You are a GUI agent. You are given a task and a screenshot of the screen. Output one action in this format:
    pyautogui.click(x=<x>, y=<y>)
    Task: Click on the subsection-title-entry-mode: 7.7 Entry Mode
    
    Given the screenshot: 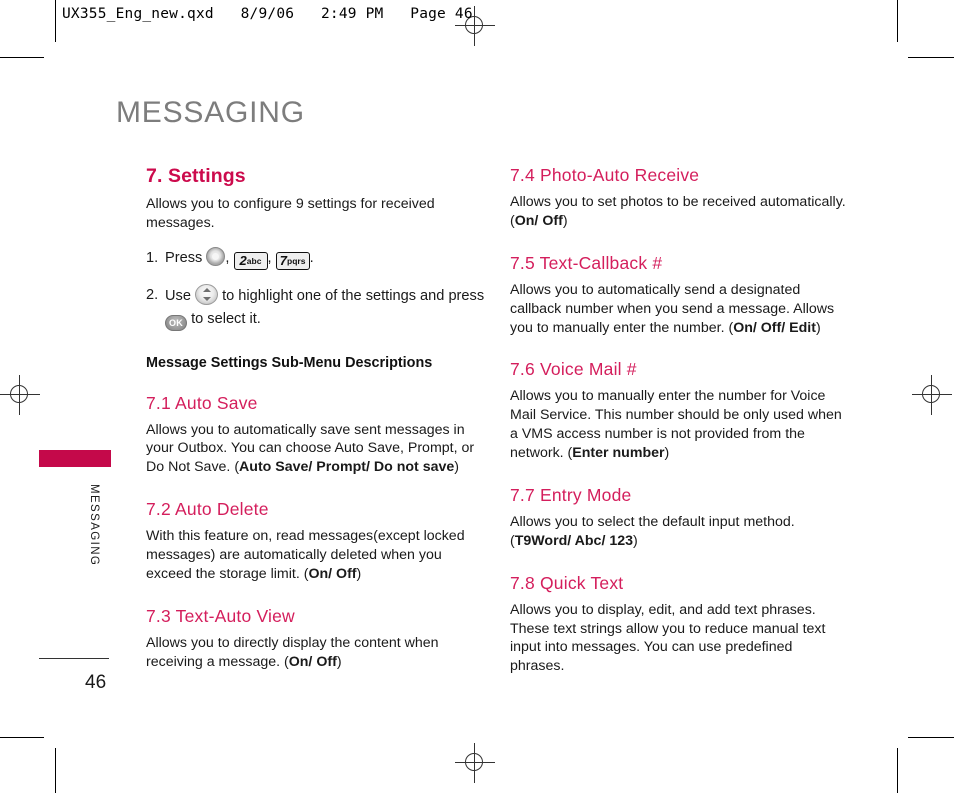 What is the action you would take?
    pyautogui.click(x=571, y=494)
    